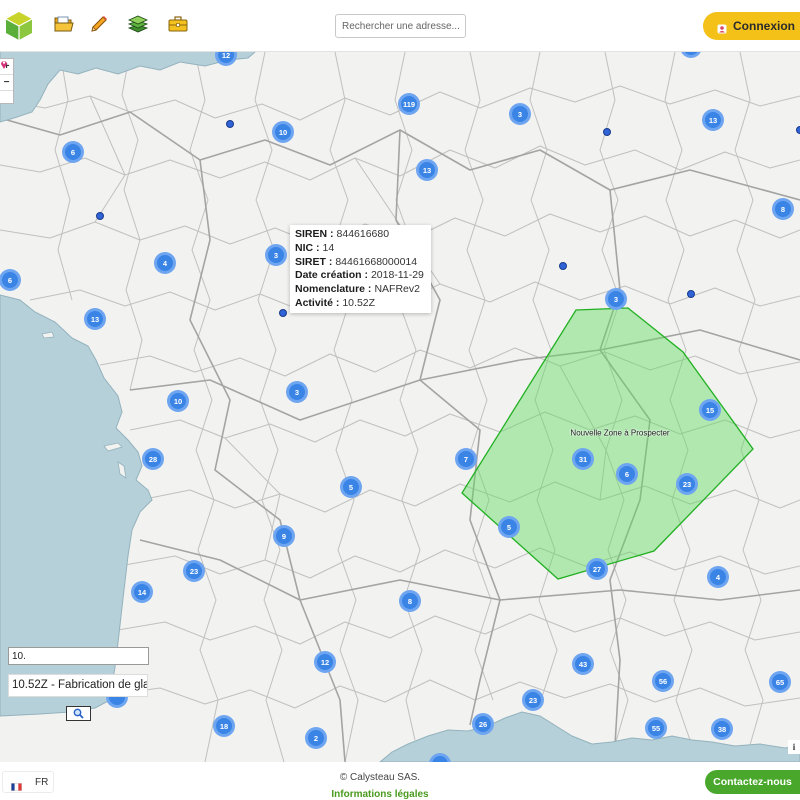  Describe the element at coordinates (333, 289) in the screenshot. I see `popup-label: Nomenclature :` at that location.